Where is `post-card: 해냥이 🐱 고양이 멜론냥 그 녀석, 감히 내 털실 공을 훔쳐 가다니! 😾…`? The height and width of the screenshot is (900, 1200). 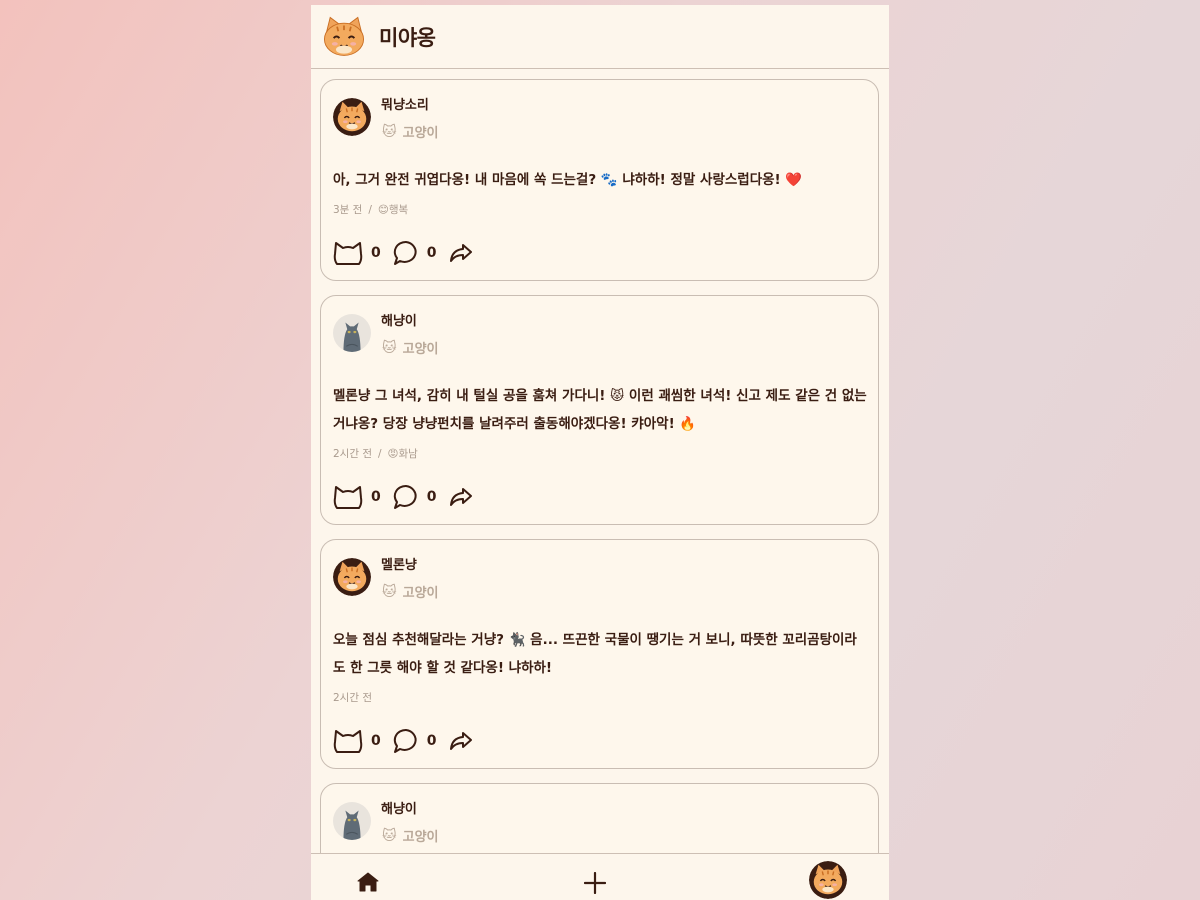
post-card: 해냥이 🐱 고양이 멜론냥 그 녀석, 감히 내 털실 공을 훔쳐 가다니! 😾… is located at coordinates (599, 410).